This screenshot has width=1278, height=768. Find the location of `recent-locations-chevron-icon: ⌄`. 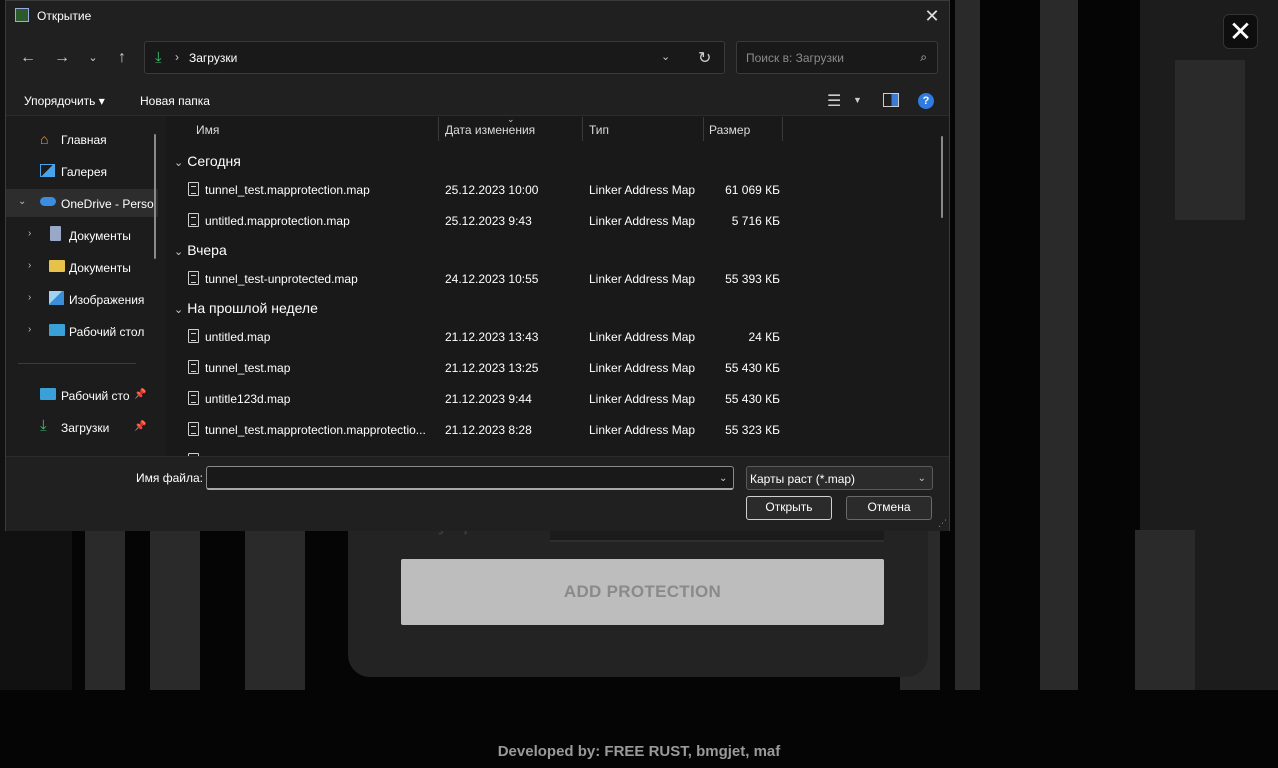

recent-locations-chevron-icon: ⌄ is located at coordinates (93, 58).